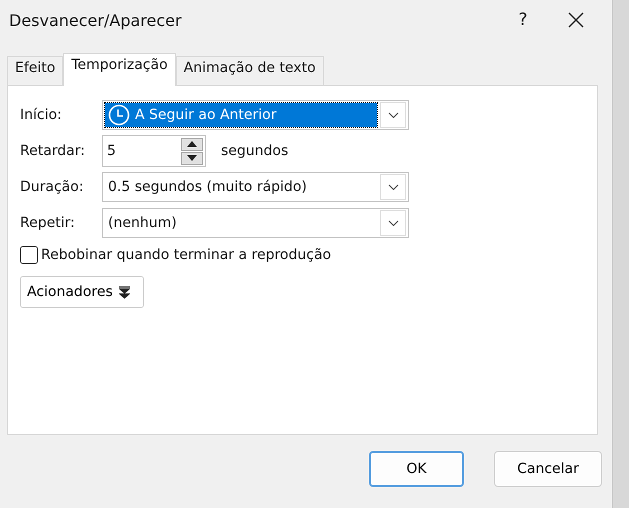  What do you see at coordinates (119, 115) in the screenshot?
I see `clock-icon` at bounding box center [119, 115].